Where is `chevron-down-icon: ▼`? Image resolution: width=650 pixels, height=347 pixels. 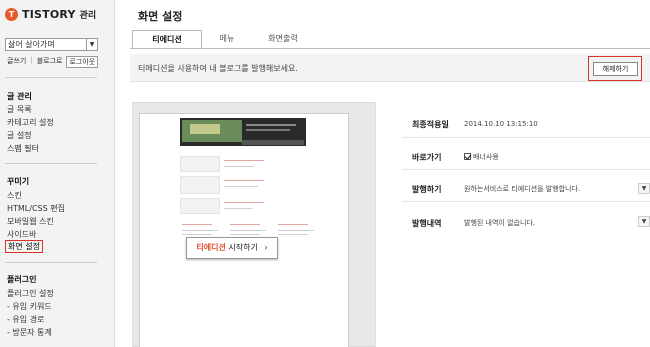
chevron-down-icon: ▼ is located at coordinates (91, 44).